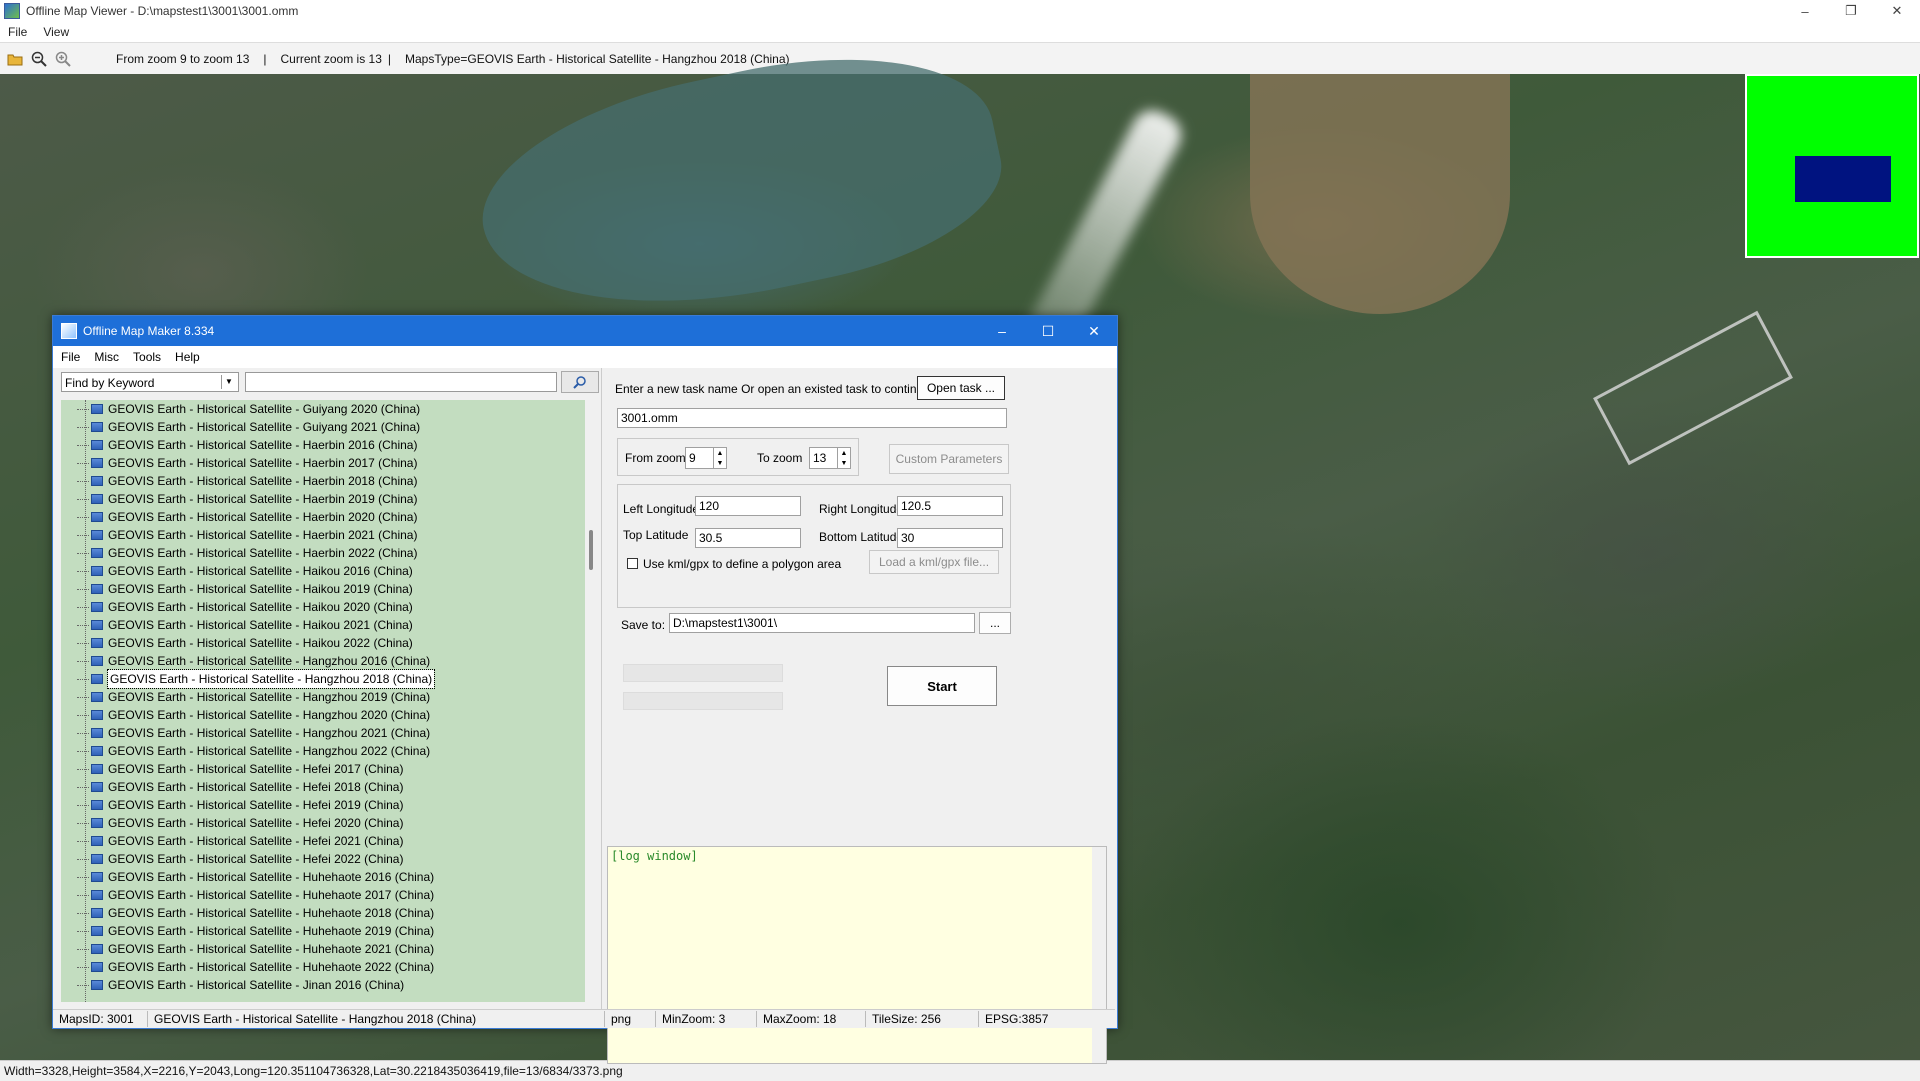 This screenshot has height=1081, width=1920. Describe the element at coordinates (742, 564) in the screenshot. I see `use-kml-label: Use kml/gpx to define a polygon area` at that location.